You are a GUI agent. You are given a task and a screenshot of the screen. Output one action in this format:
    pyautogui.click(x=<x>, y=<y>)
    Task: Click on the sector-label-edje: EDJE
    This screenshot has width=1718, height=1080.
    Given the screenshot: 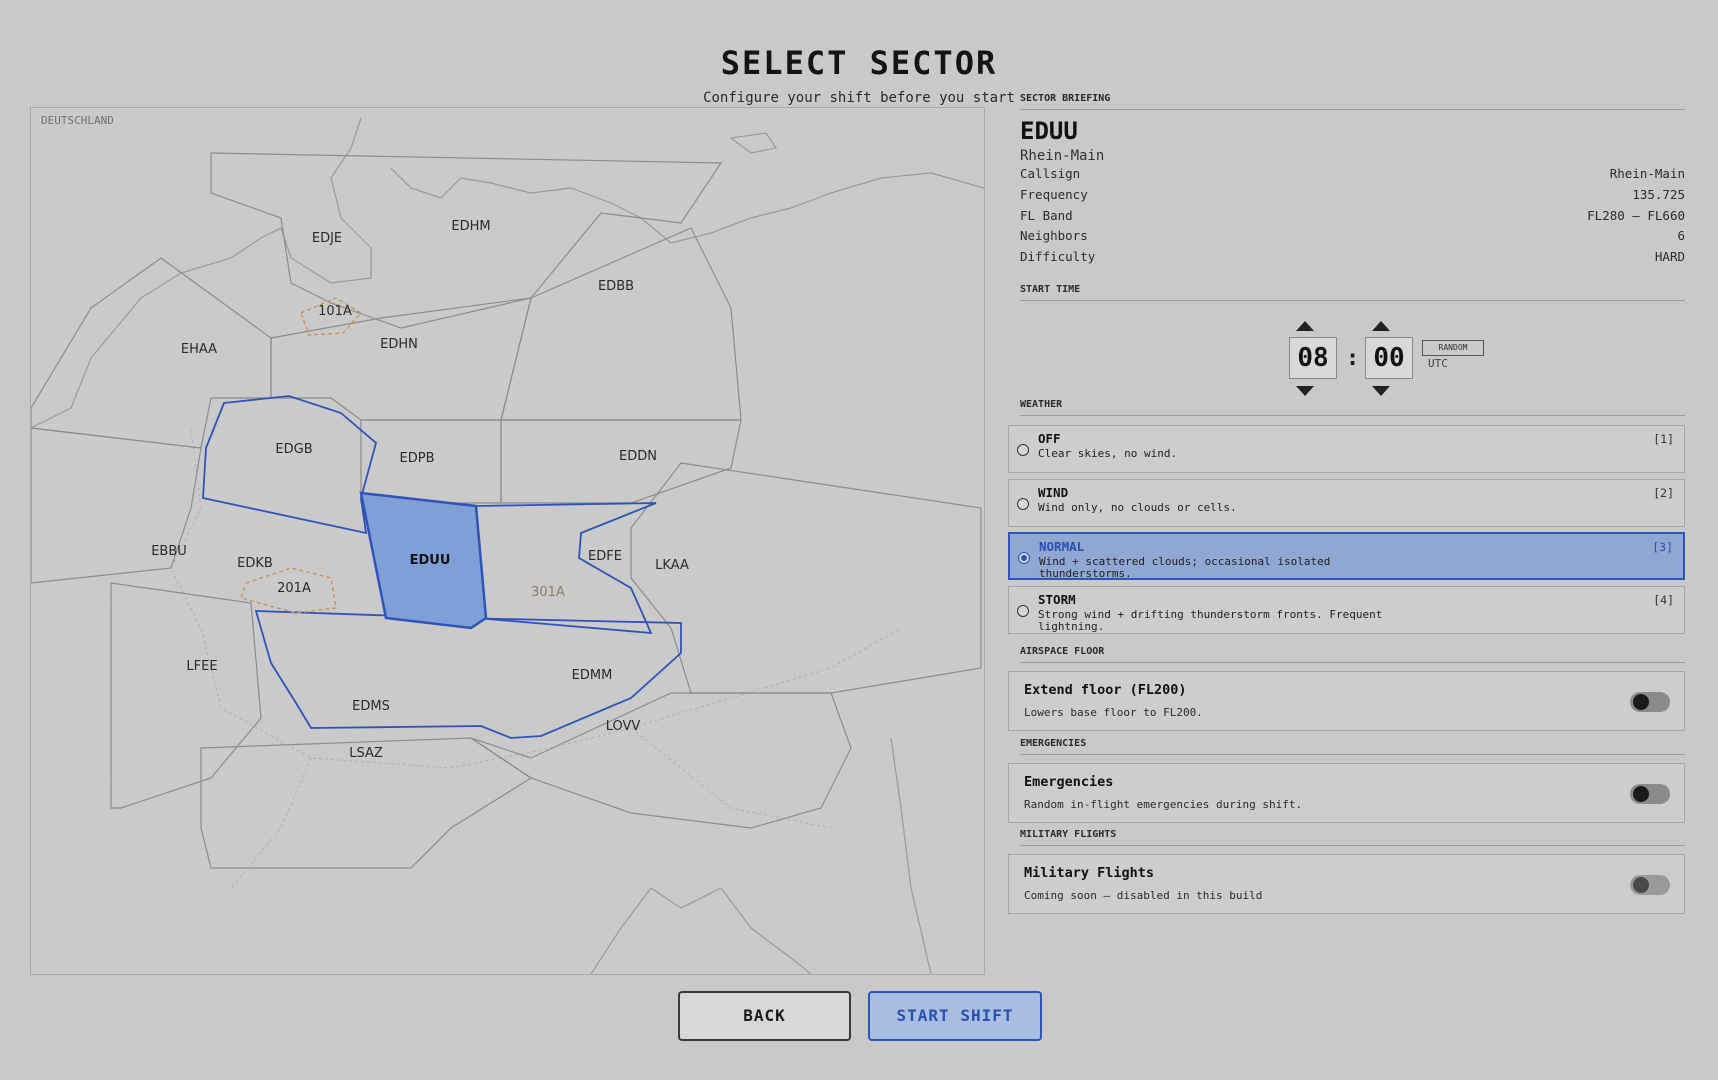 What is the action you would take?
    pyautogui.click(x=327, y=238)
    